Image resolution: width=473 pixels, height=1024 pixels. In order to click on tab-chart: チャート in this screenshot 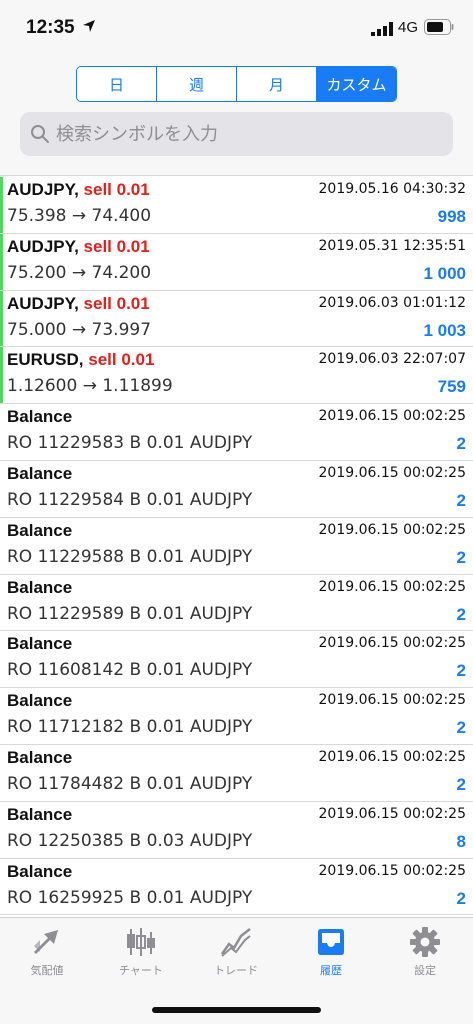, I will do `click(141, 956)`.